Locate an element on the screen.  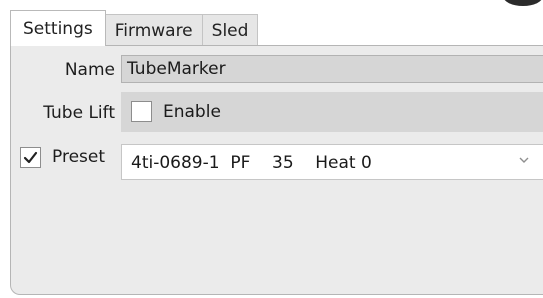
preset-label: Preset is located at coordinates (79, 157).